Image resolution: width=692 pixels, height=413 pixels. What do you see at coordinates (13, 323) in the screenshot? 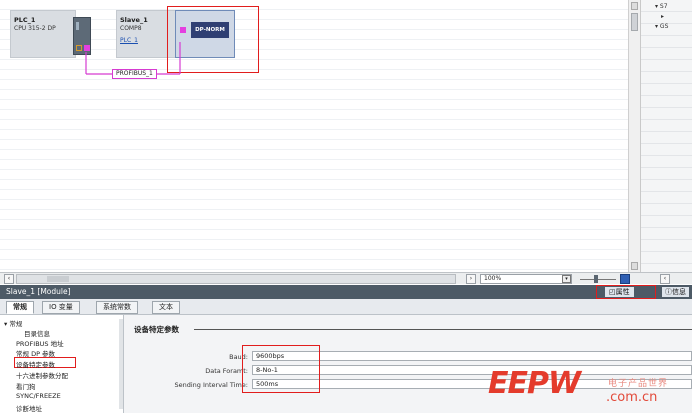
I see `nav-group-general: ▾ 常规` at bounding box center [13, 323].